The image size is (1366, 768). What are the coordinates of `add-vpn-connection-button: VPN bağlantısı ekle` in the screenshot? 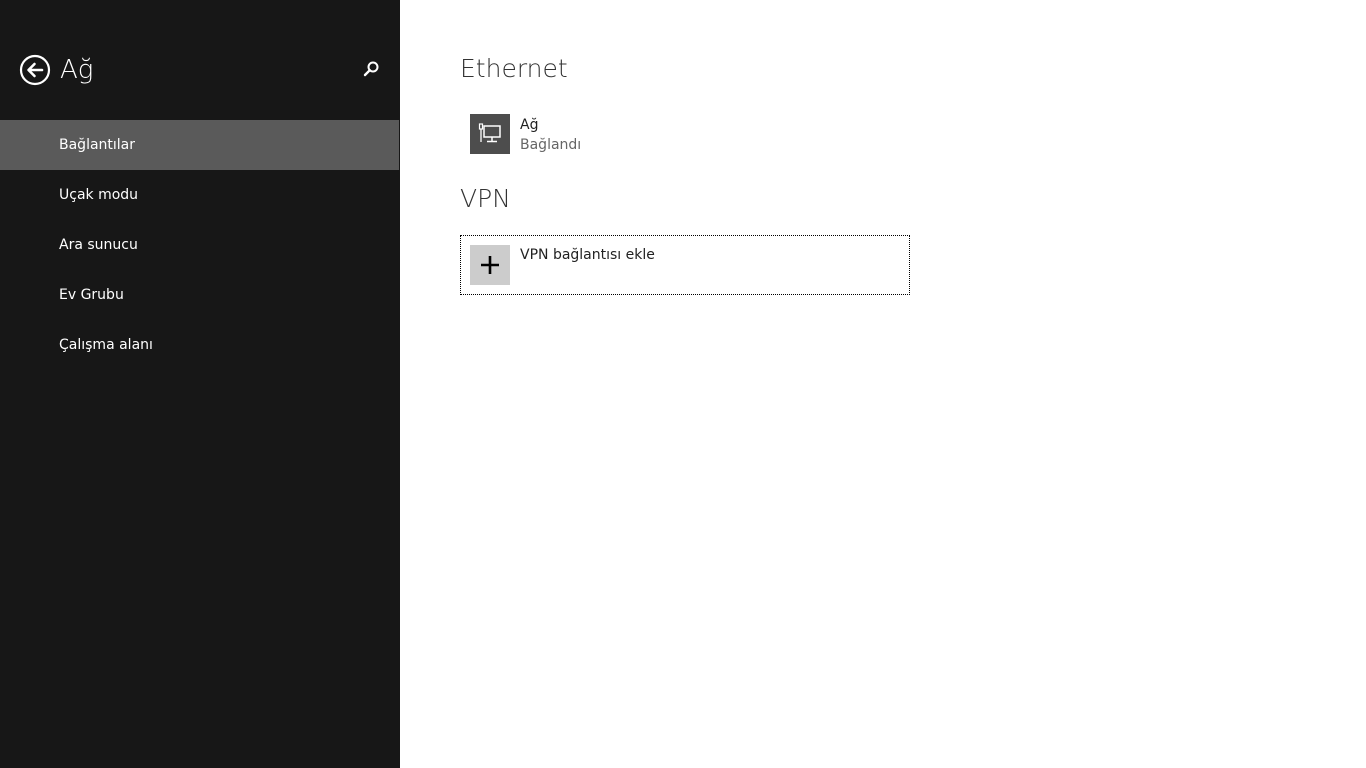 It's located at (685, 265).